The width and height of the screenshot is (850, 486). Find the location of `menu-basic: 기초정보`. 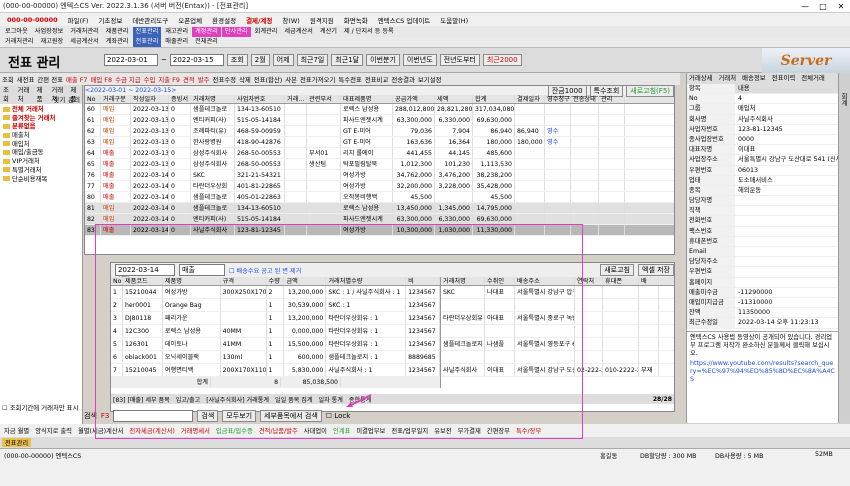

menu-basic: 기초정보 is located at coordinates (110, 20).